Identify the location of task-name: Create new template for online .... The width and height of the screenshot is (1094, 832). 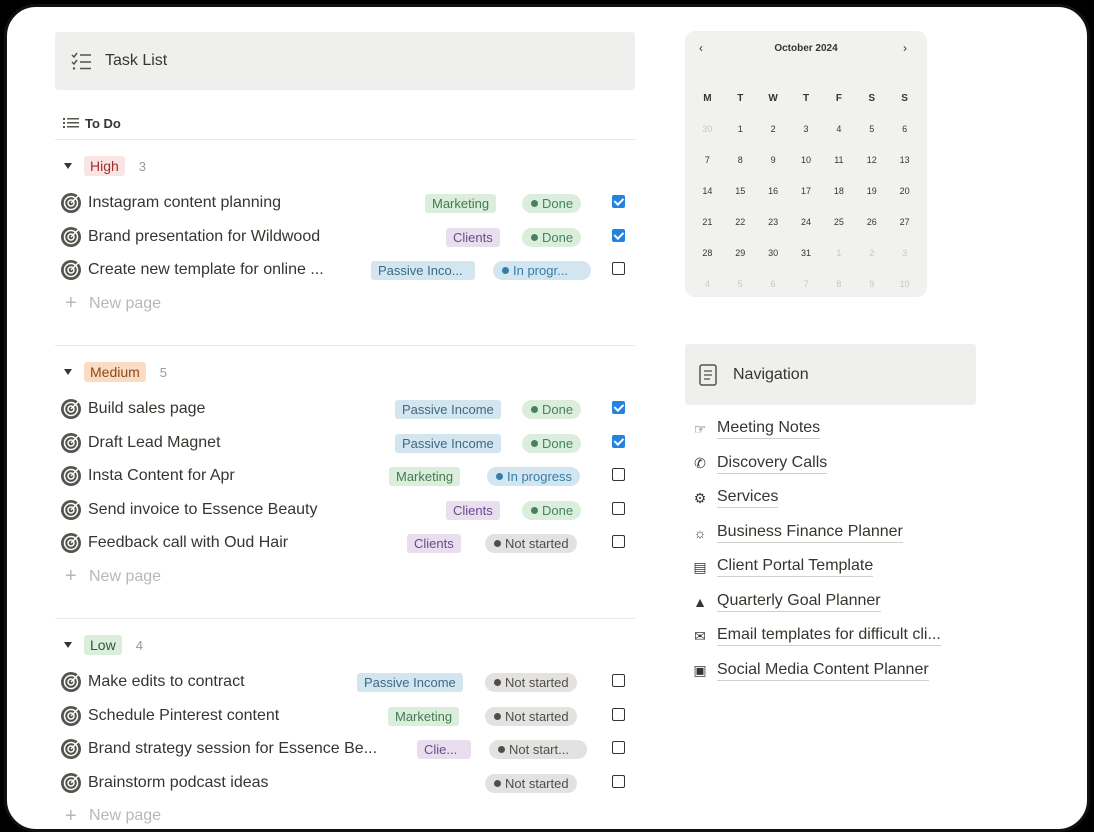
(206, 270).